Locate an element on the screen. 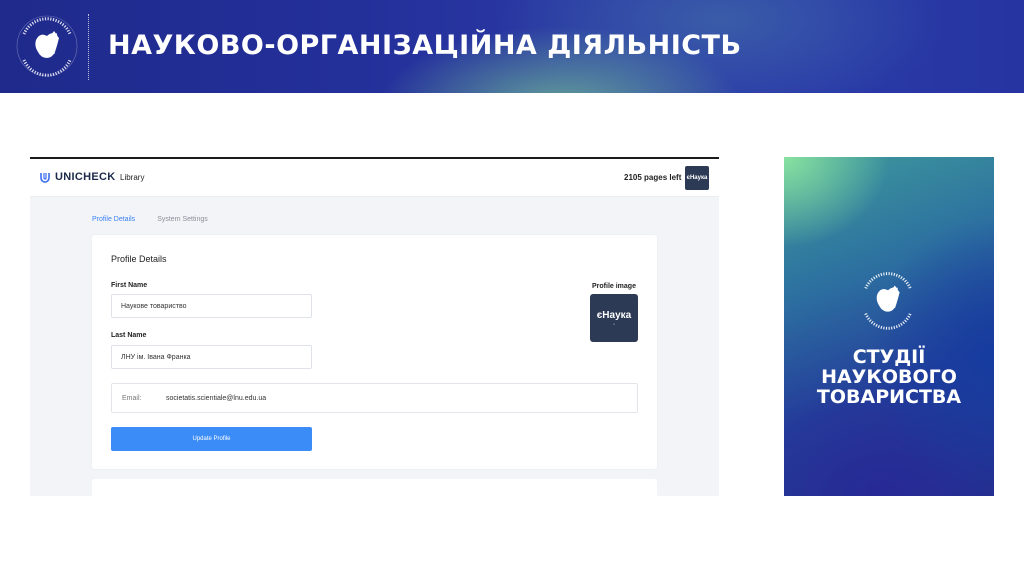 Image resolution: width=1024 pixels, height=576 pixels. tab-profile-details: Profile Details is located at coordinates (113, 219).